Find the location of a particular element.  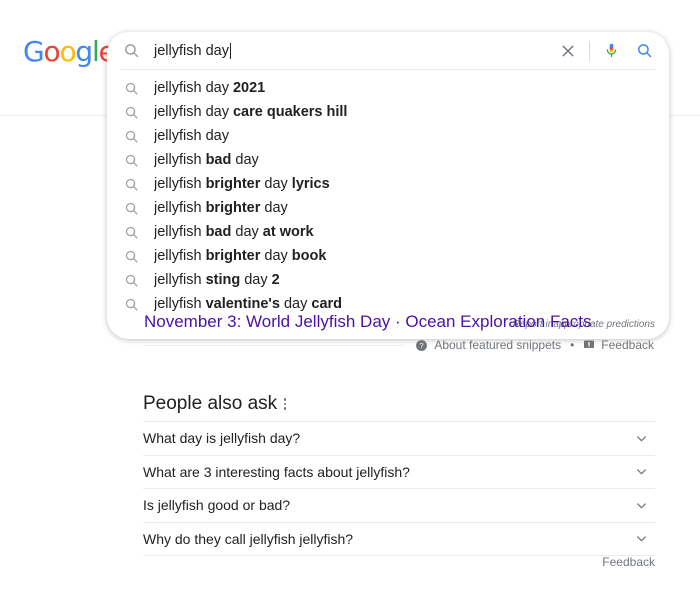

people-also-ask-item: What day is jellyfish day? is located at coordinates (399, 438).